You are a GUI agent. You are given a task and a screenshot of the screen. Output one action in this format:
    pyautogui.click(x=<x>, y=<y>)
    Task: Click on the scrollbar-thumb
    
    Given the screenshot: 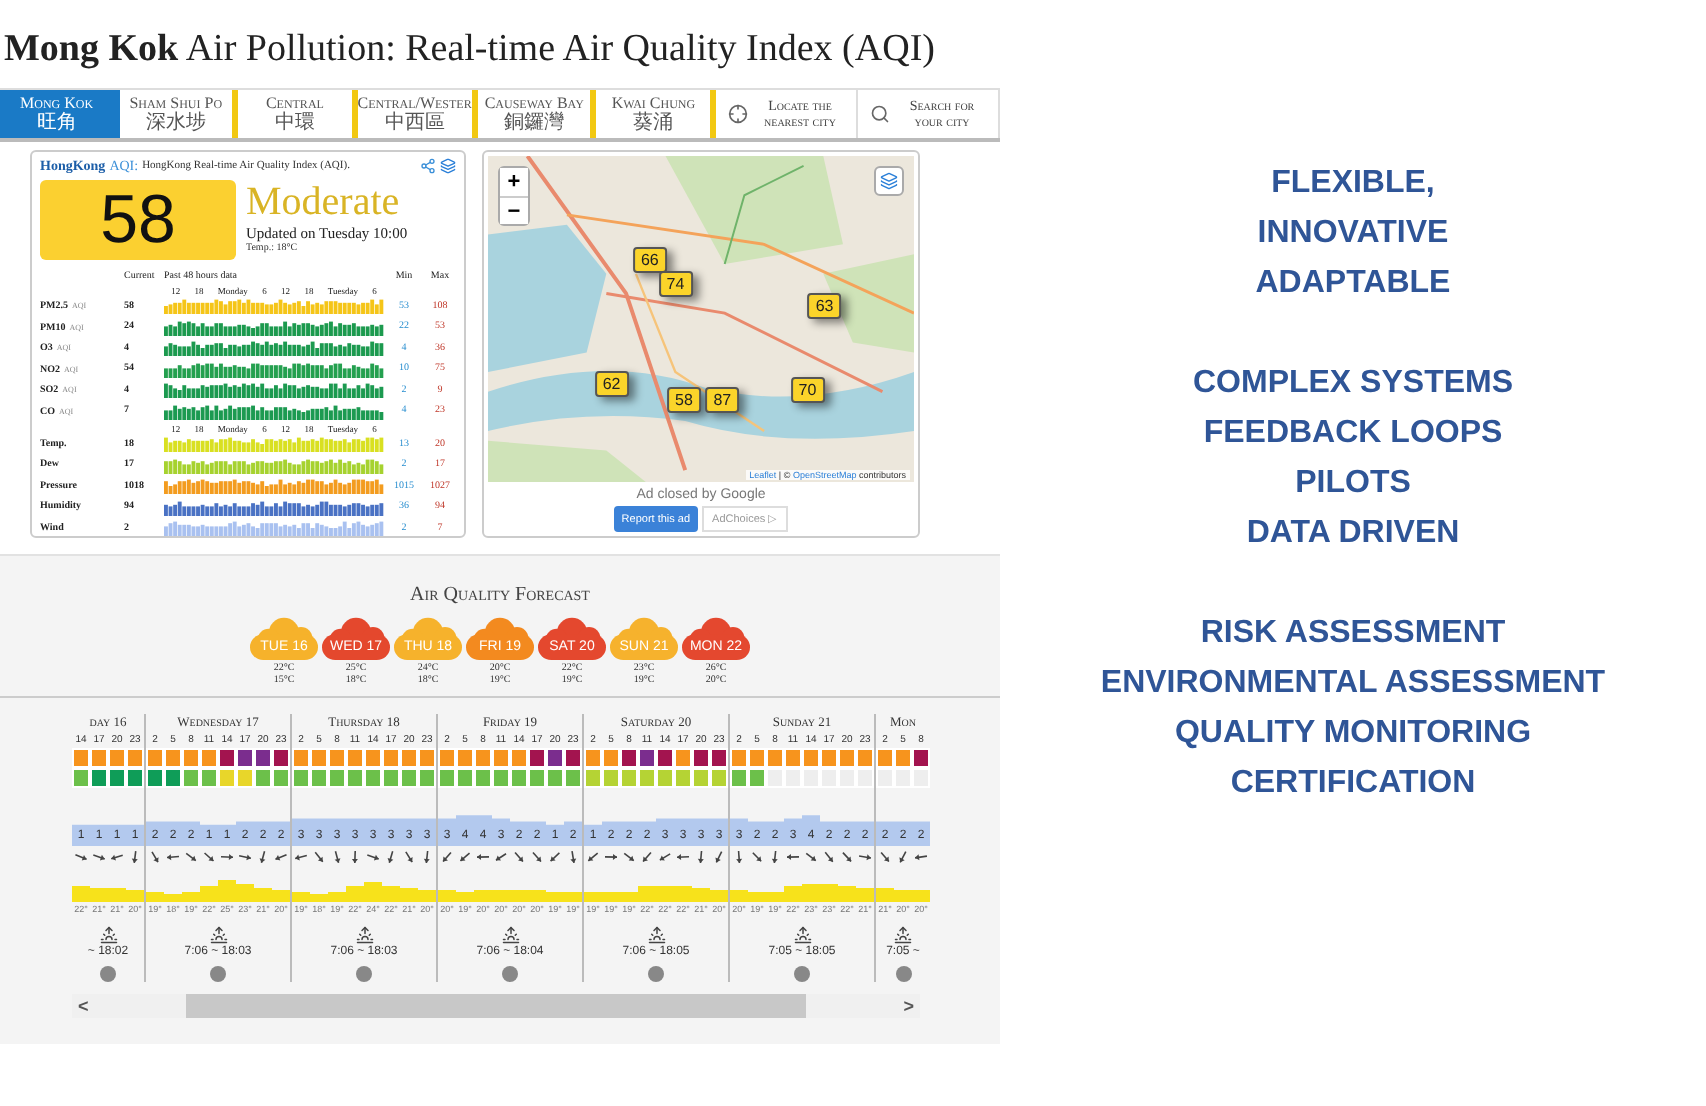 What is the action you would take?
    pyautogui.click(x=496, y=1006)
    